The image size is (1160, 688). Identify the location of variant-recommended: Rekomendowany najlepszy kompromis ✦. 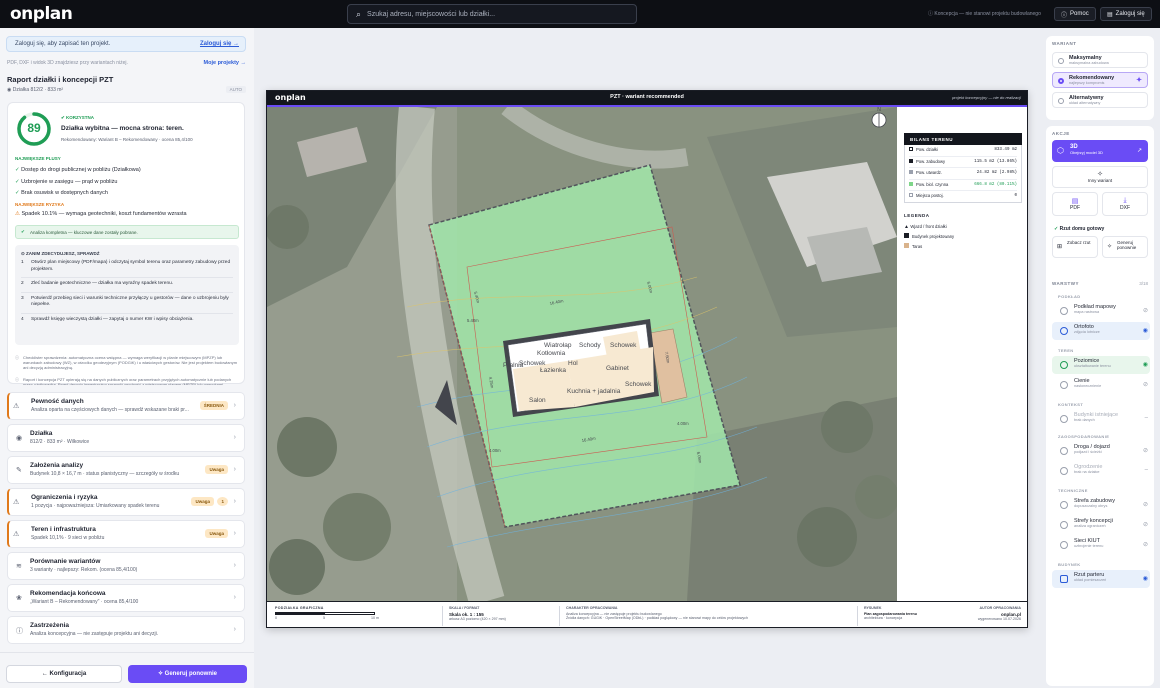
(1100, 80).